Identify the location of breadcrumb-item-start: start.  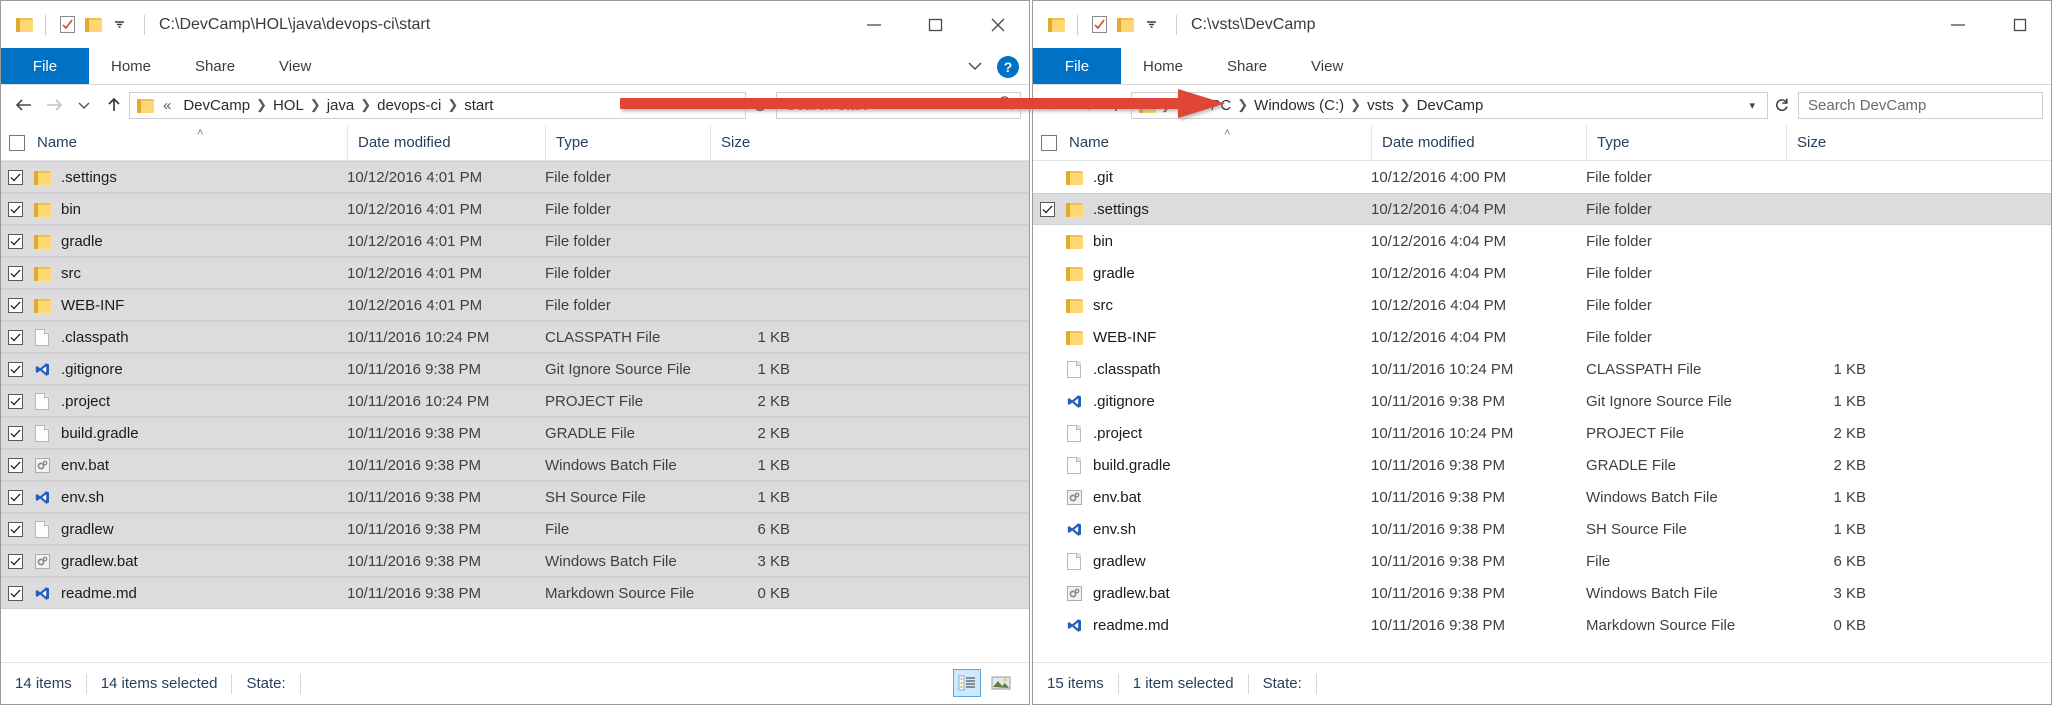
(478, 105).